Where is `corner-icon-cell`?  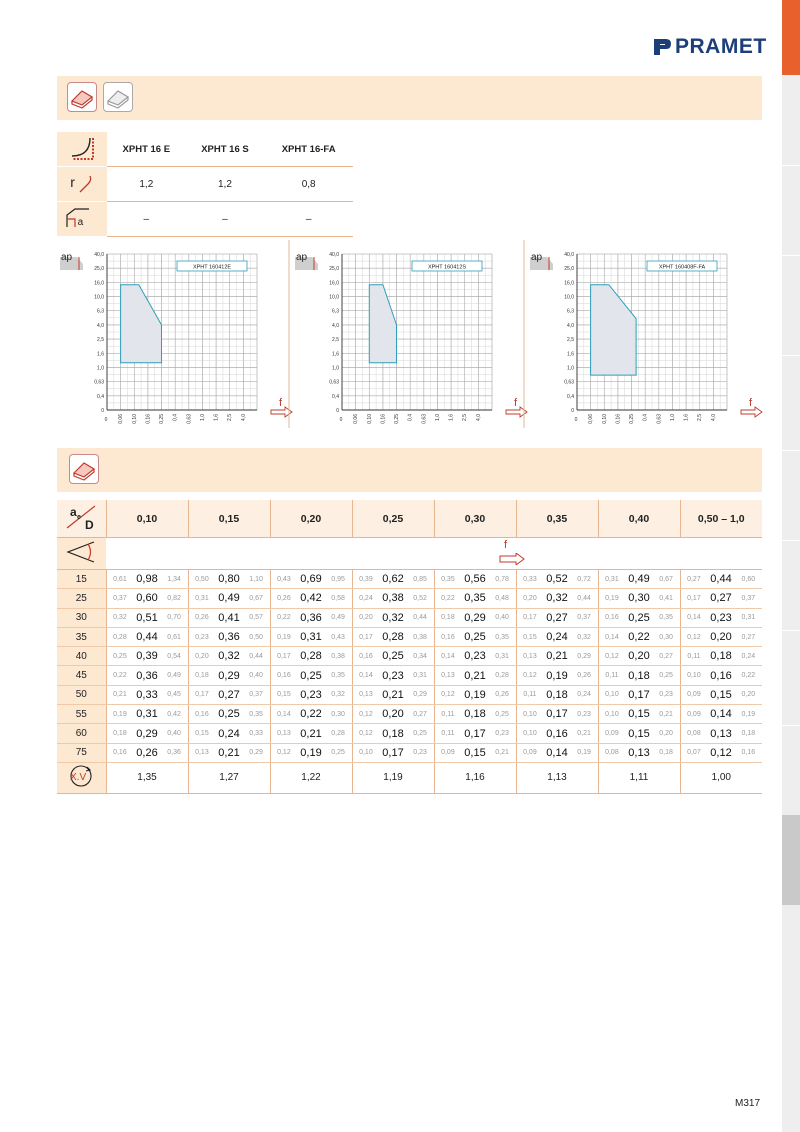
corner-icon-cell is located at coordinates (82, 149).